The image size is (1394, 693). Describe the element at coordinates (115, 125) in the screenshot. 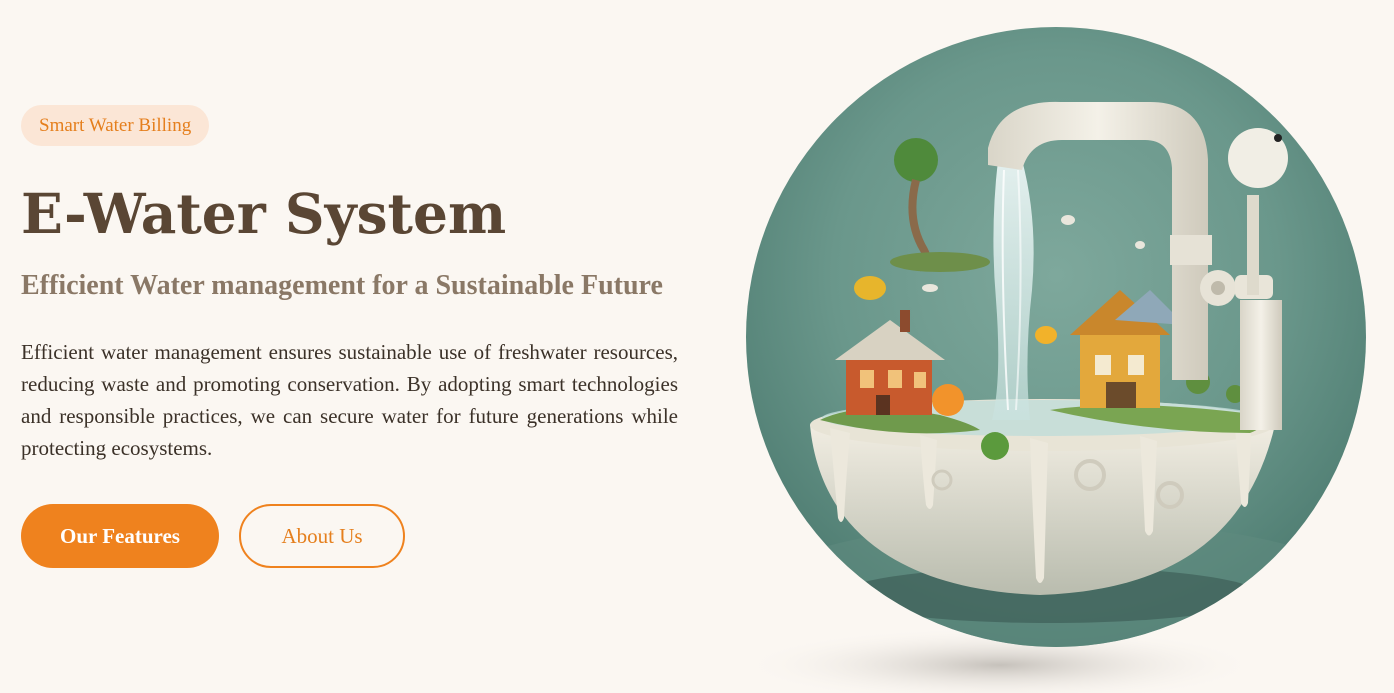

I see `hero-badge: Smart Water Billing` at that location.